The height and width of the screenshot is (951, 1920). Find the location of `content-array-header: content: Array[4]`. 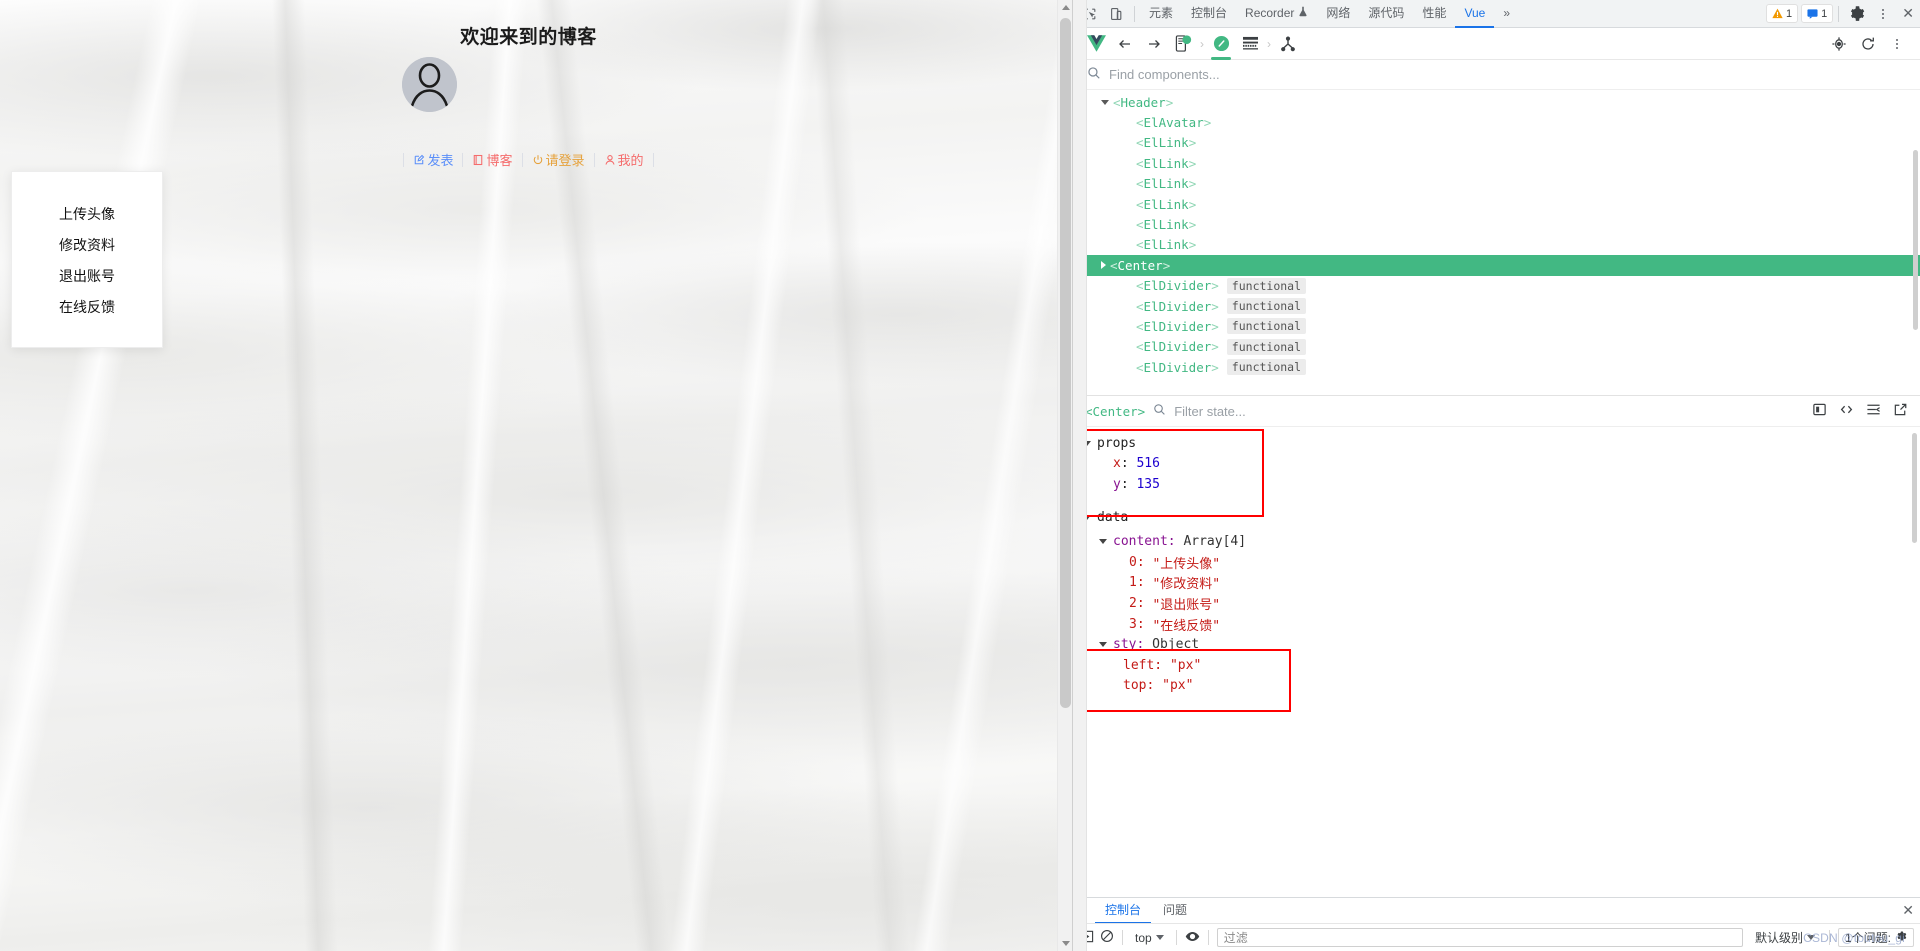

content-array-header: content: Array[4] is located at coordinates (1501, 541).